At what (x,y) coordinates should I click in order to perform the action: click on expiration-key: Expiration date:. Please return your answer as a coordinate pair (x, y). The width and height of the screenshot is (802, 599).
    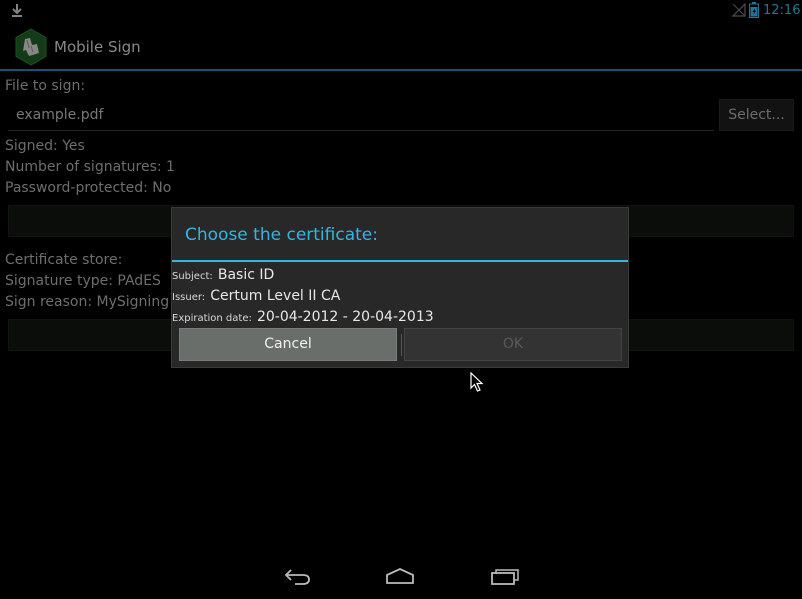
    Looking at the image, I should click on (212, 318).